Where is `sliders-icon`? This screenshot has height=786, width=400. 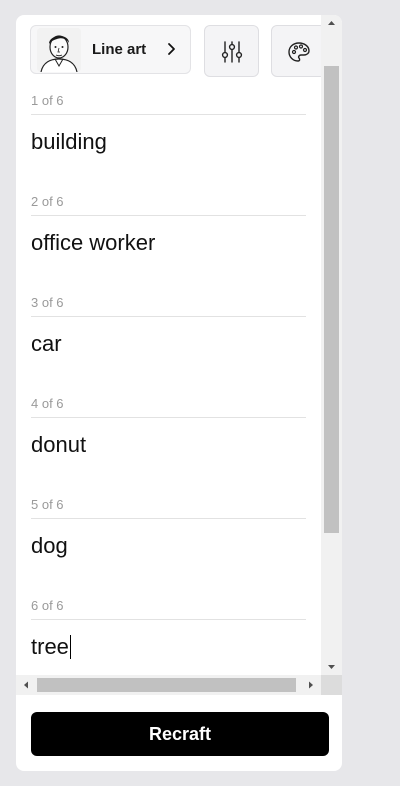
sliders-icon is located at coordinates (232, 52).